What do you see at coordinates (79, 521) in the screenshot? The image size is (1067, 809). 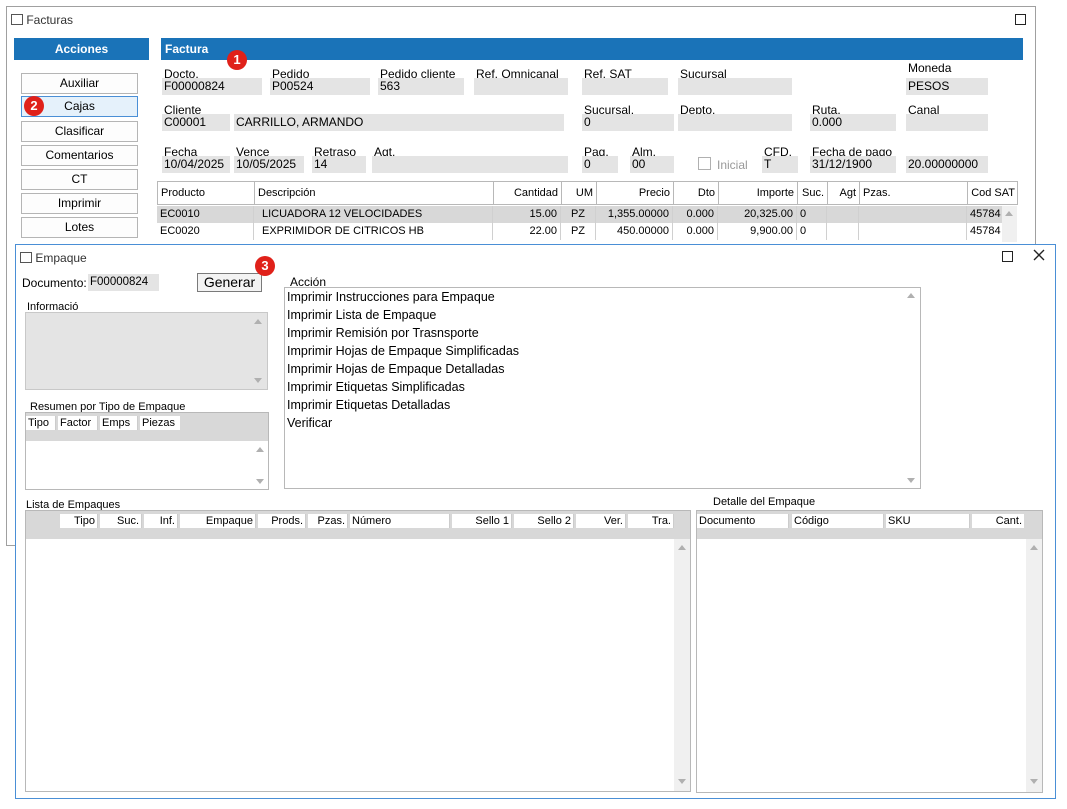 I see `lista-col-tipo: Tipo` at bounding box center [79, 521].